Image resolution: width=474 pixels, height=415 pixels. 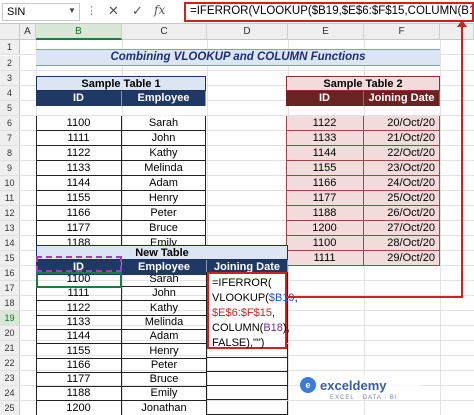 What do you see at coordinates (402, 213) in the screenshot?
I see `table2-cell-date: 26/Oct/20` at bounding box center [402, 213].